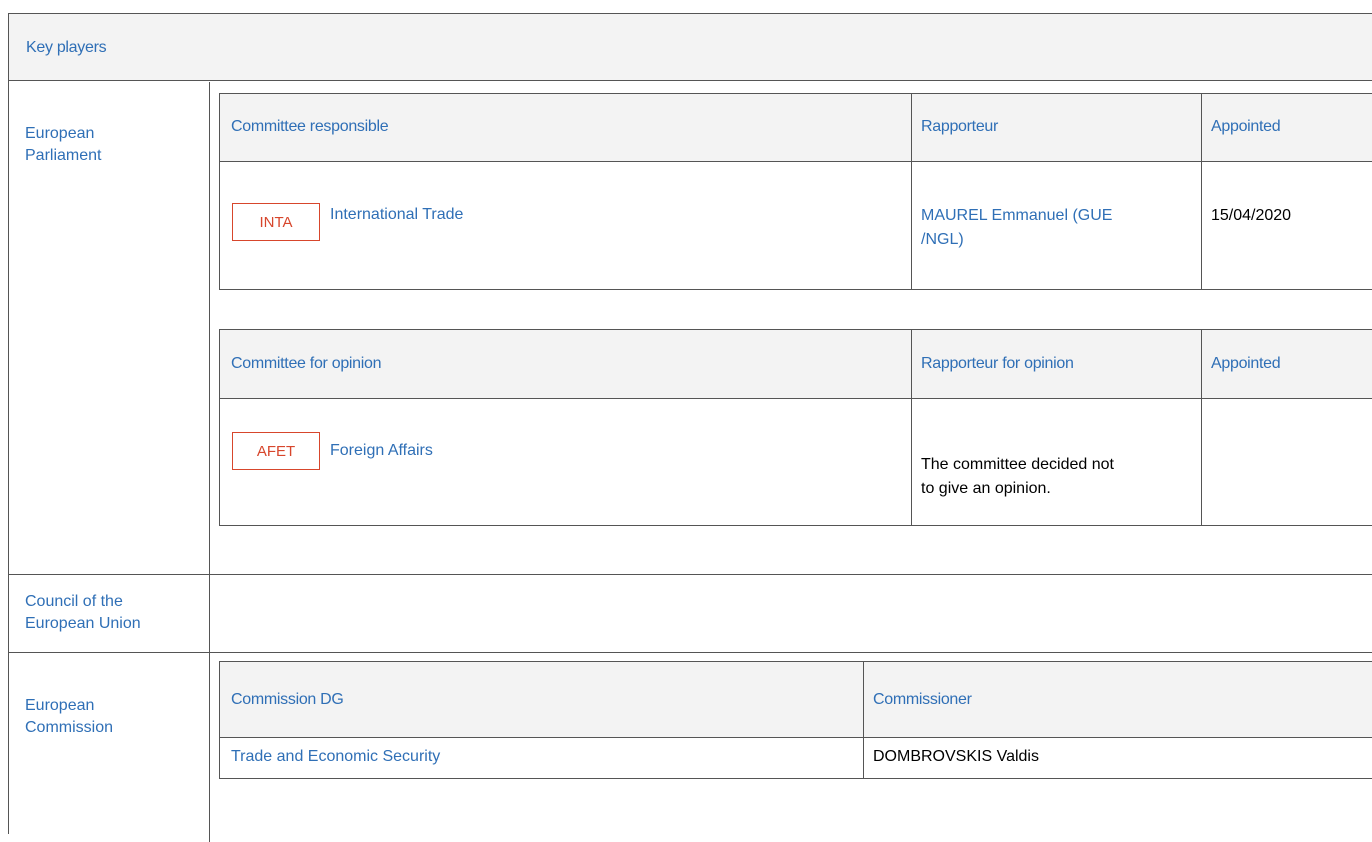 This screenshot has width=1372, height=842. I want to click on note-line: to give an opinion., so click(986, 488).